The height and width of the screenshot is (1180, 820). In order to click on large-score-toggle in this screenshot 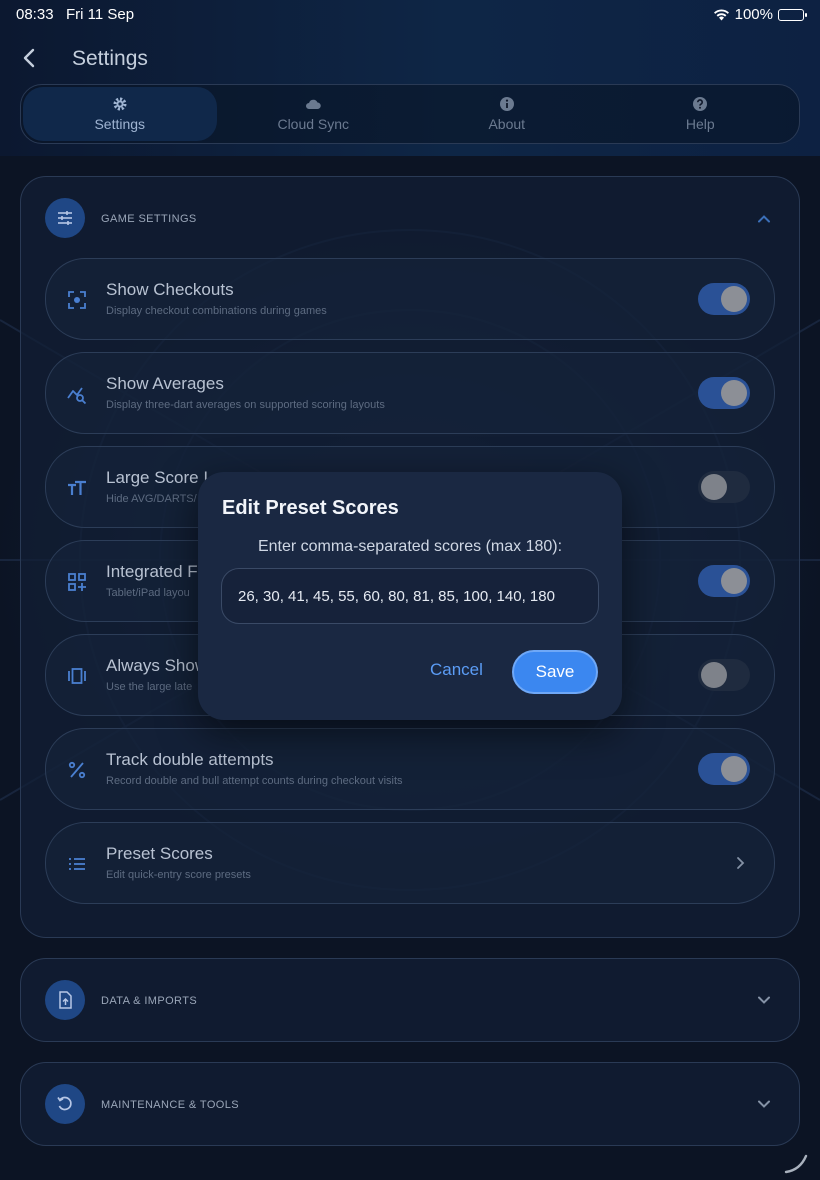, I will do `click(724, 487)`.